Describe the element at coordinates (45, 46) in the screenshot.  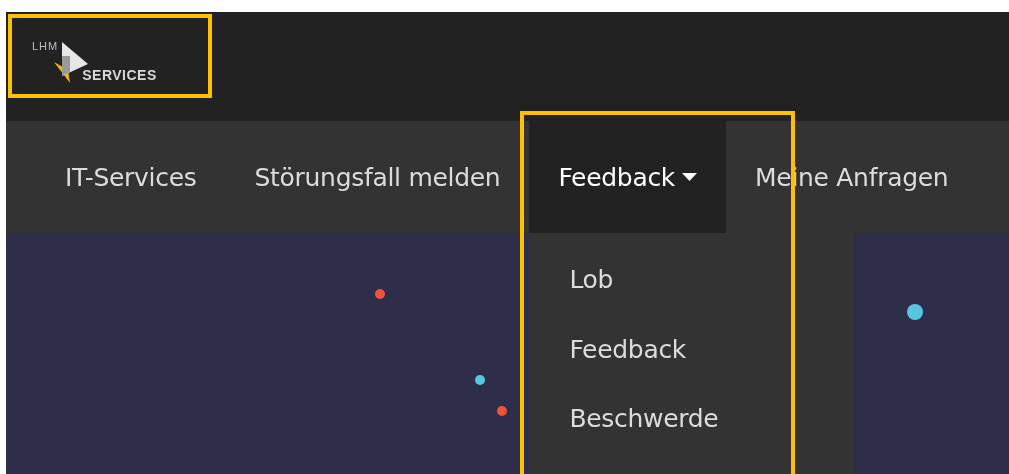
I see `logo-text: LHM` at that location.